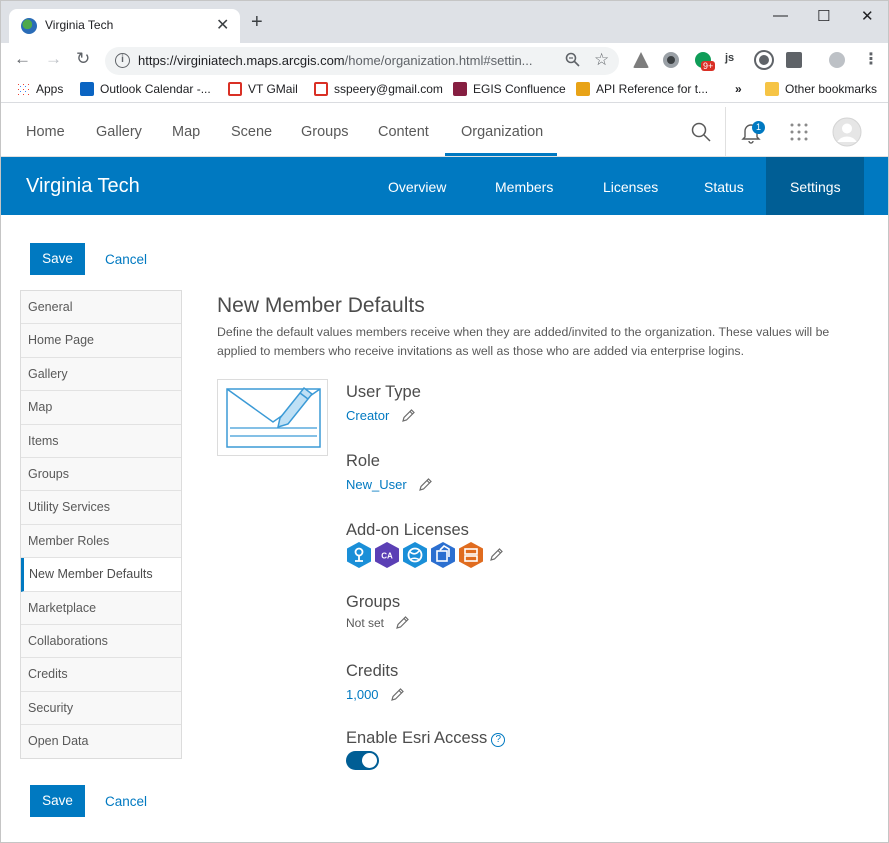 This screenshot has height=843, width=889. I want to click on credits-field: 1,000, so click(375, 694).